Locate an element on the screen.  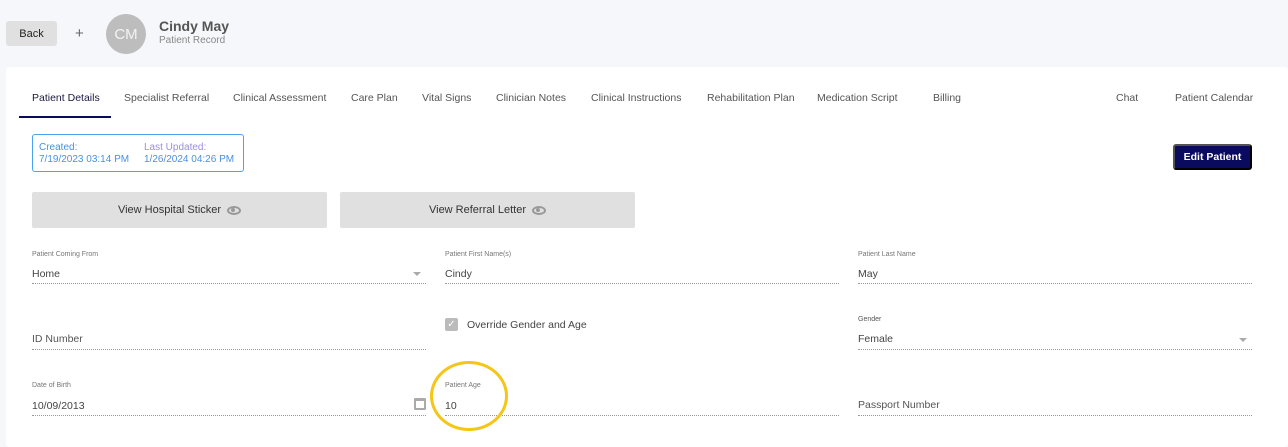
first-name-input: Cindy is located at coordinates (458, 274).